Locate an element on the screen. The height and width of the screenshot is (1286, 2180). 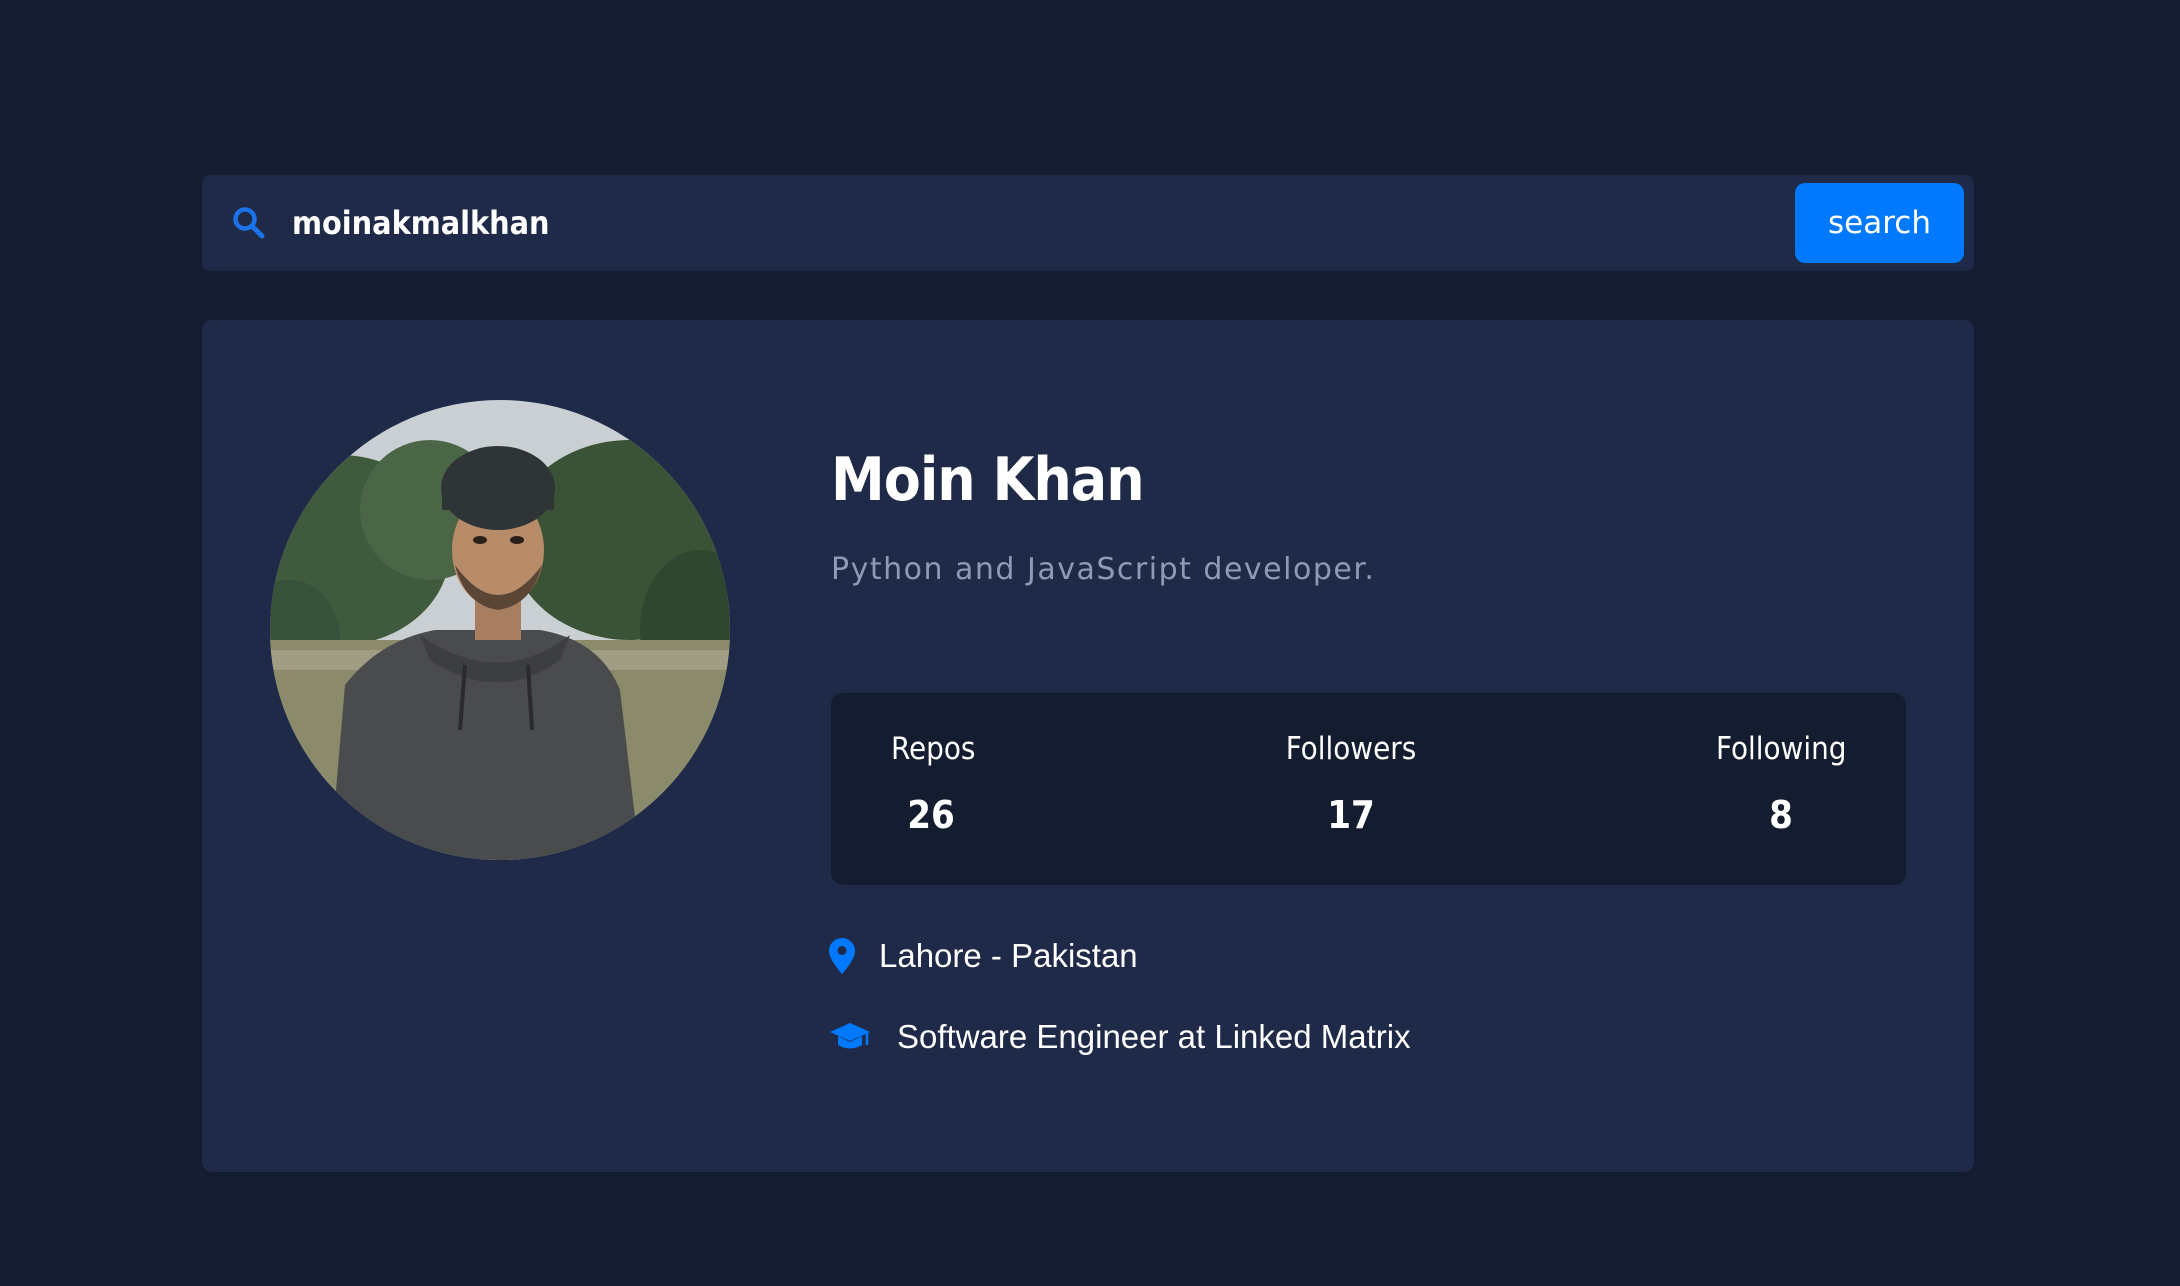
stat-following: Following 8 is located at coordinates (1781, 784).